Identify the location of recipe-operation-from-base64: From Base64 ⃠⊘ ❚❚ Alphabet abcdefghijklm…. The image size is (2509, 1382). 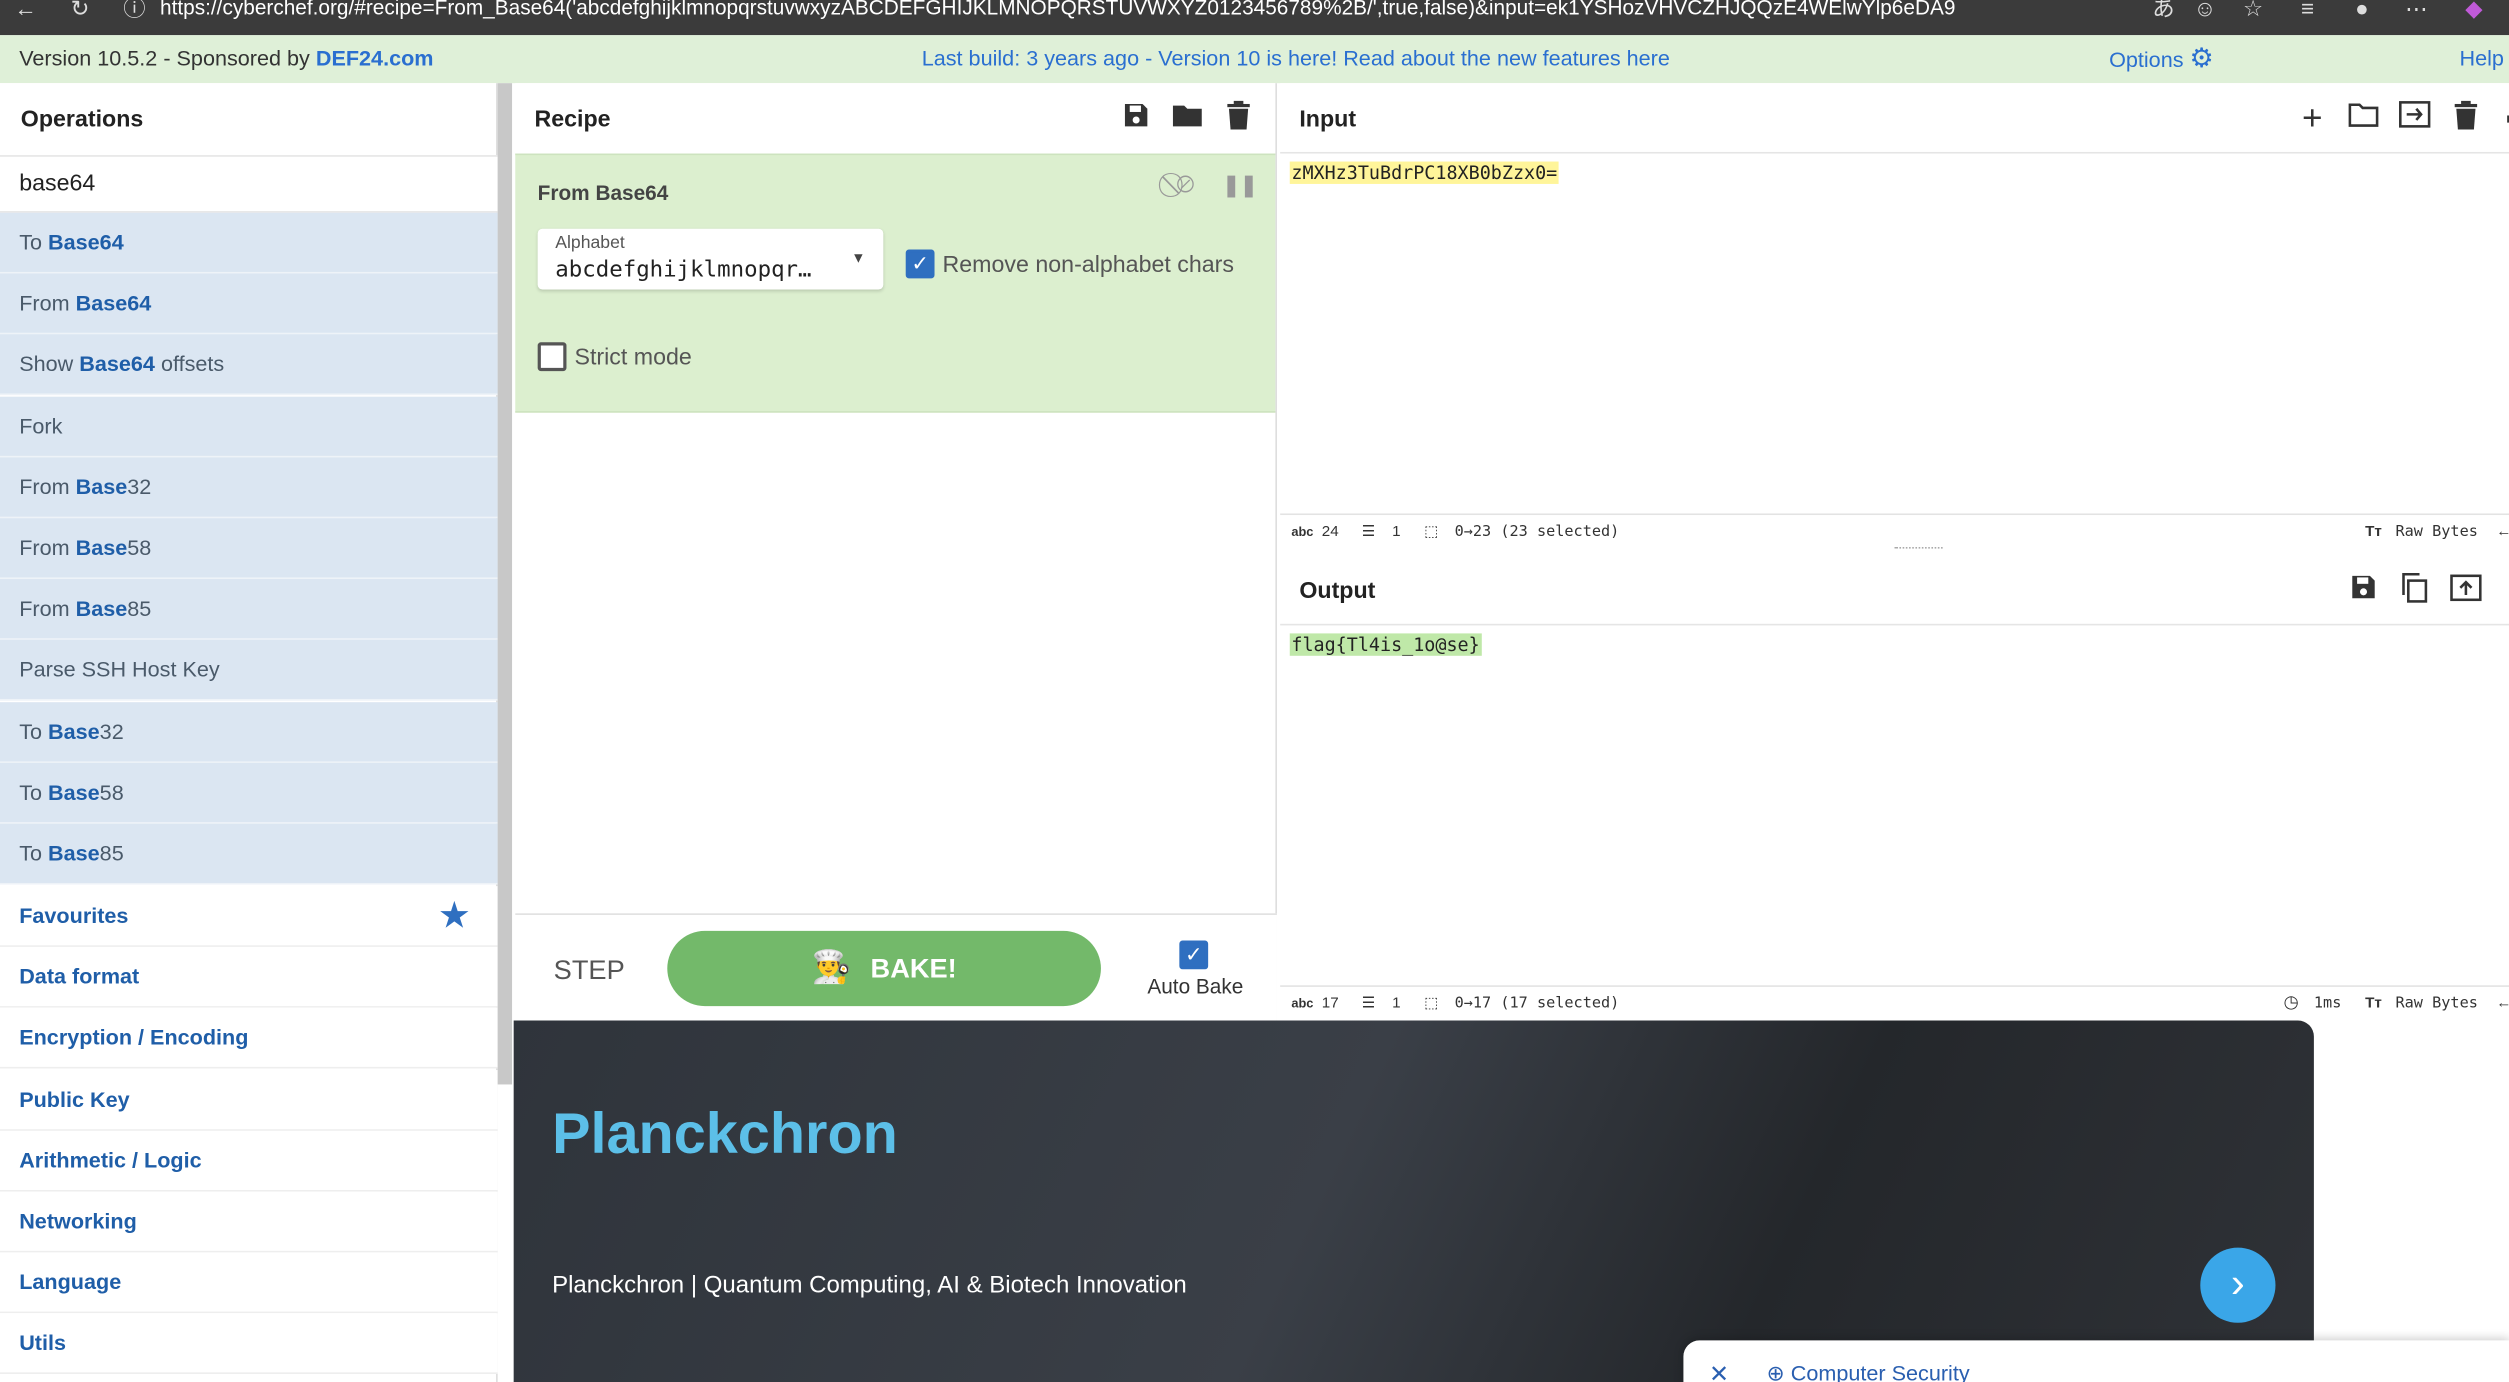
(895, 283).